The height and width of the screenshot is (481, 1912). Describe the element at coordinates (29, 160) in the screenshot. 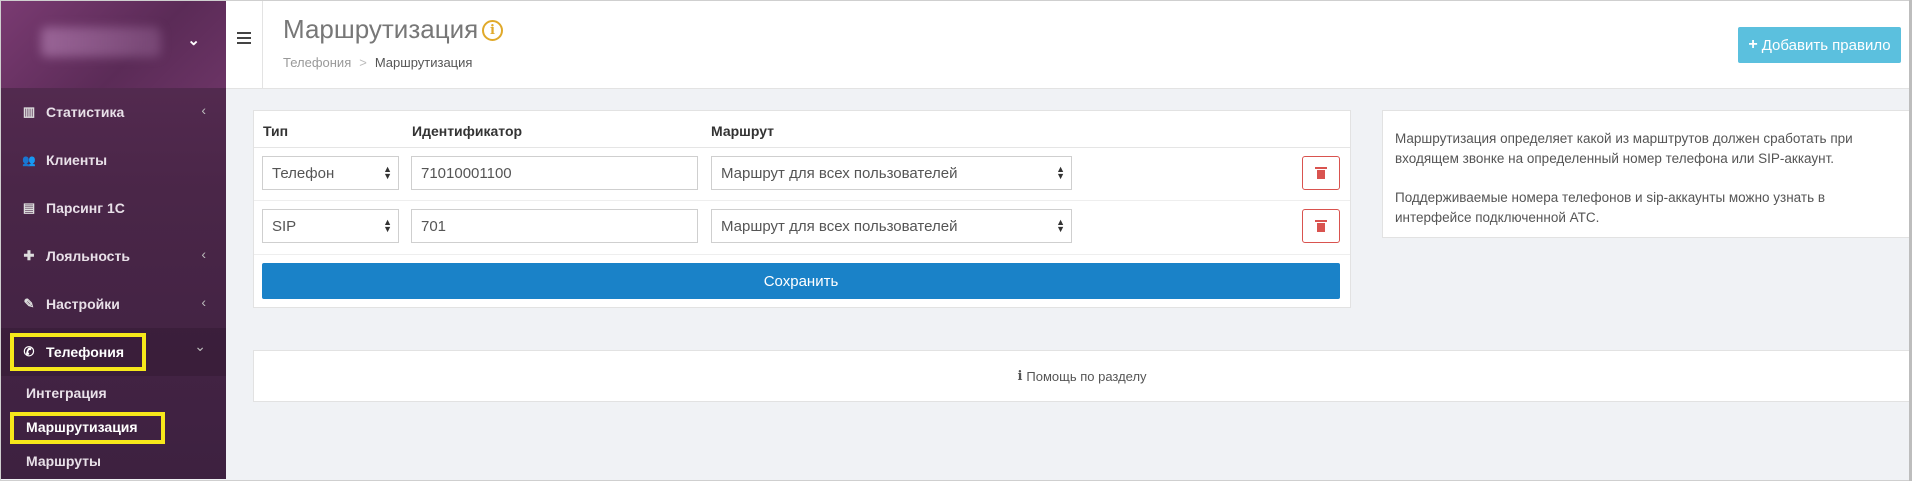

I see `users-icon: 👥` at that location.